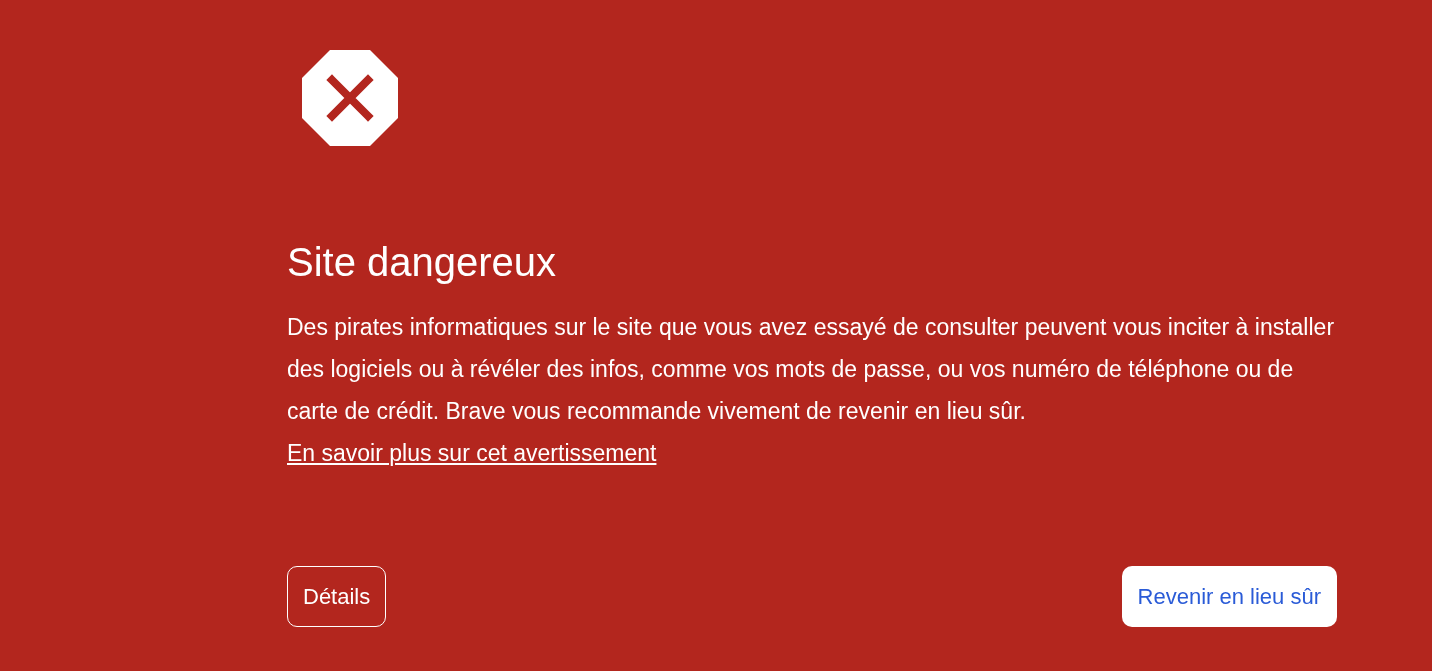  I want to click on details-button: Détails, so click(337, 596).